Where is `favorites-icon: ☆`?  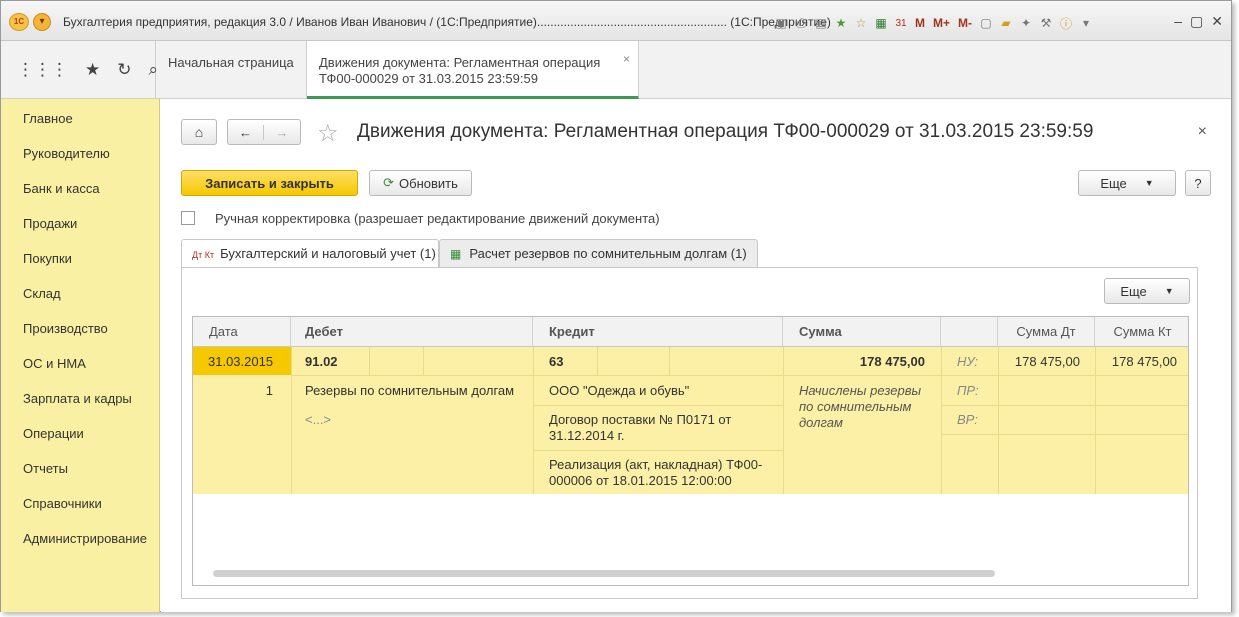 favorites-icon: ☆ is located at coordinates (861, 23).